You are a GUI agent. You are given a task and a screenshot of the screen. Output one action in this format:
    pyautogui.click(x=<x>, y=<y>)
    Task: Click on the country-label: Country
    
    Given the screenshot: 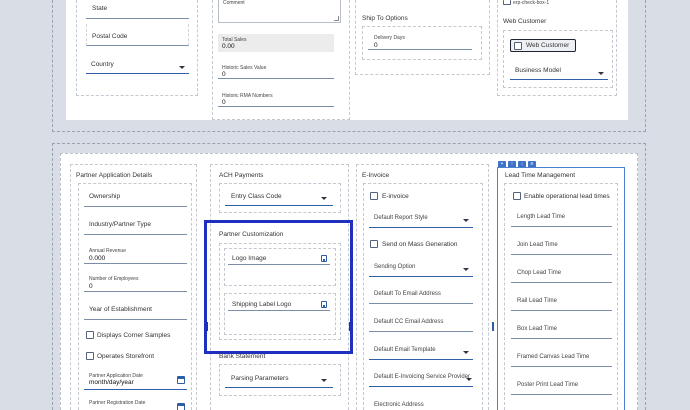 What is the action you would take?
    pyautogui.click(x=102, y=64)
    